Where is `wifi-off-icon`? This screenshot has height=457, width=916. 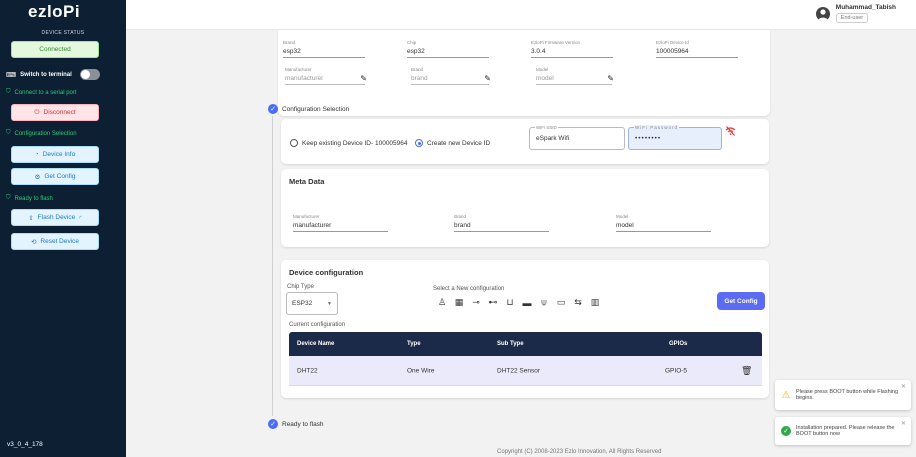
wifi-off-icon is located at coordinates (730, 131).